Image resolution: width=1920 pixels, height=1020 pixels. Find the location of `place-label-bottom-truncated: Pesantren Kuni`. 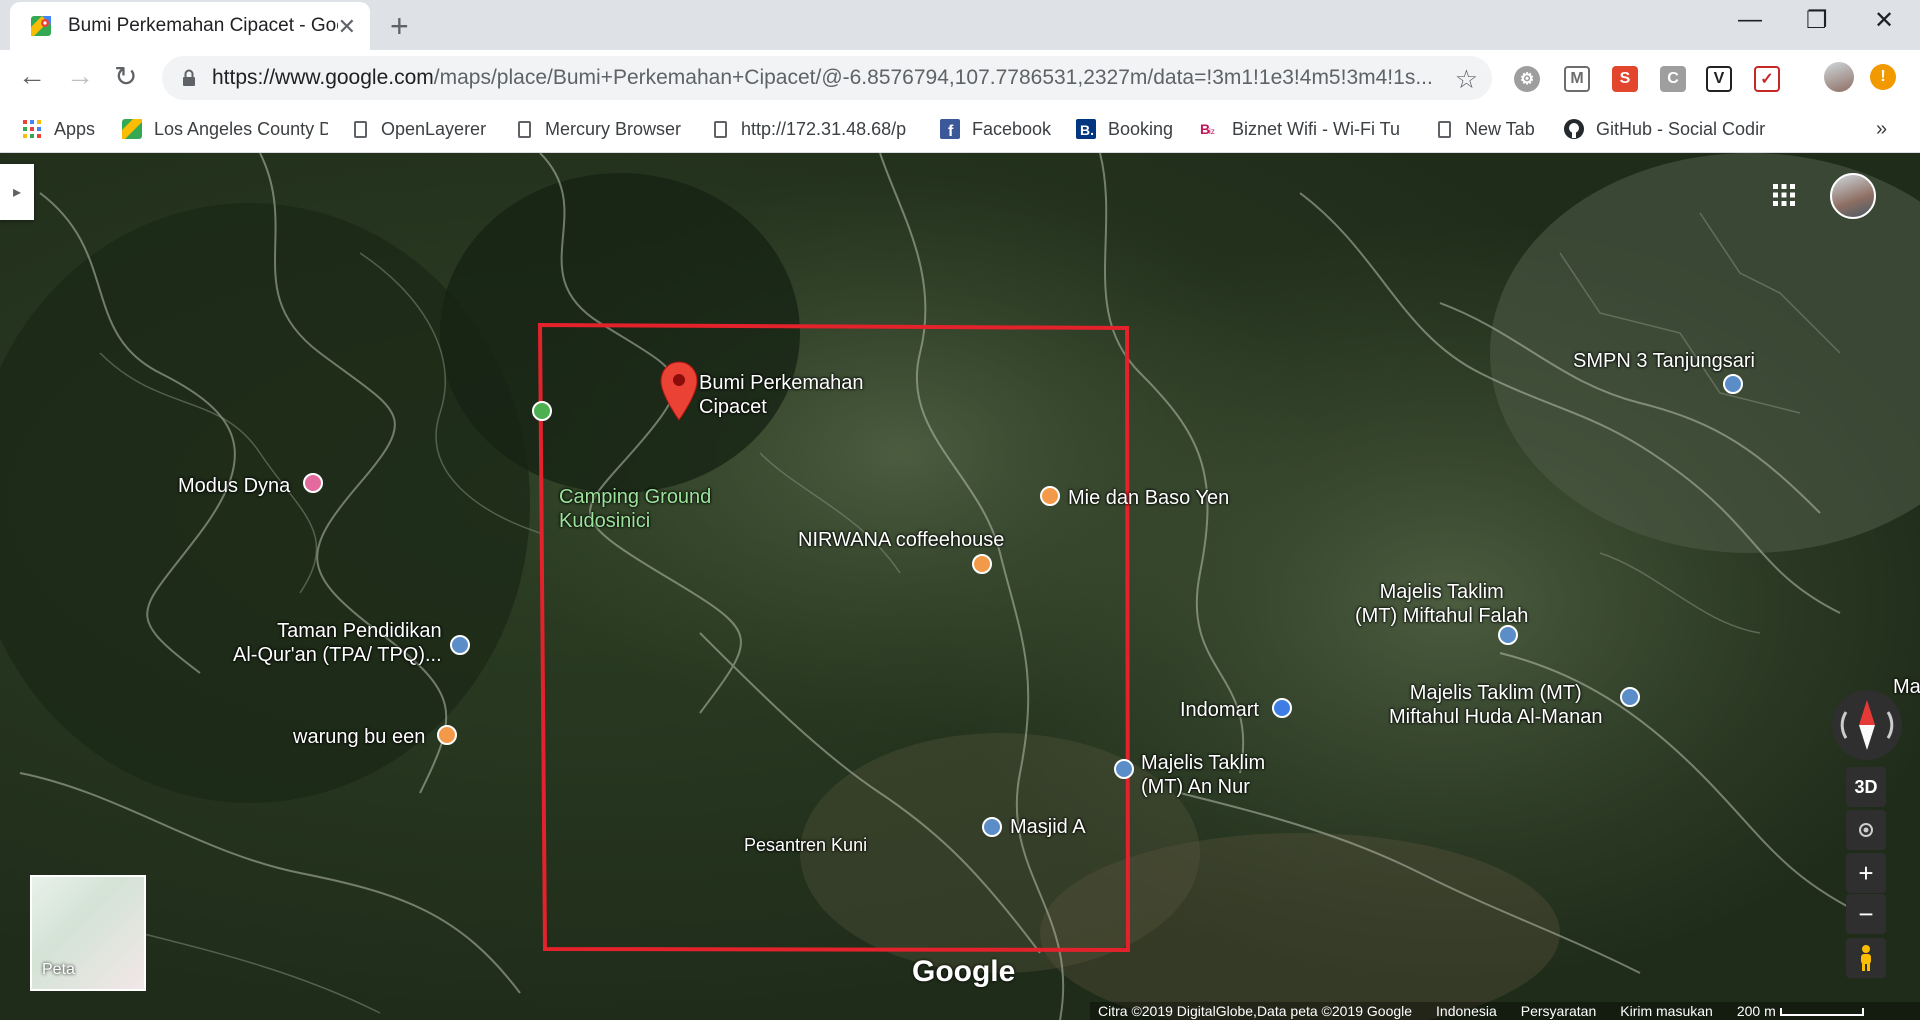

place-label-bottom-truncated: Pesantren Kuni is located at coordinates (805, 845).